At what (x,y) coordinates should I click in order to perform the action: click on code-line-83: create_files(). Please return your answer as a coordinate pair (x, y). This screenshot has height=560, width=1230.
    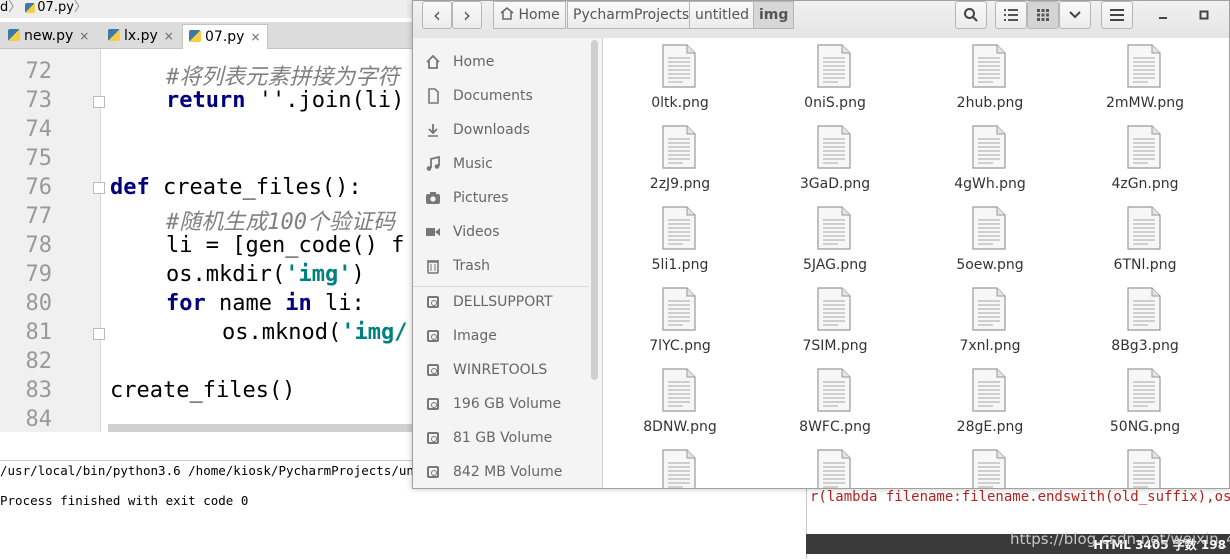
    Looking at the image, I should click on (202, 390).